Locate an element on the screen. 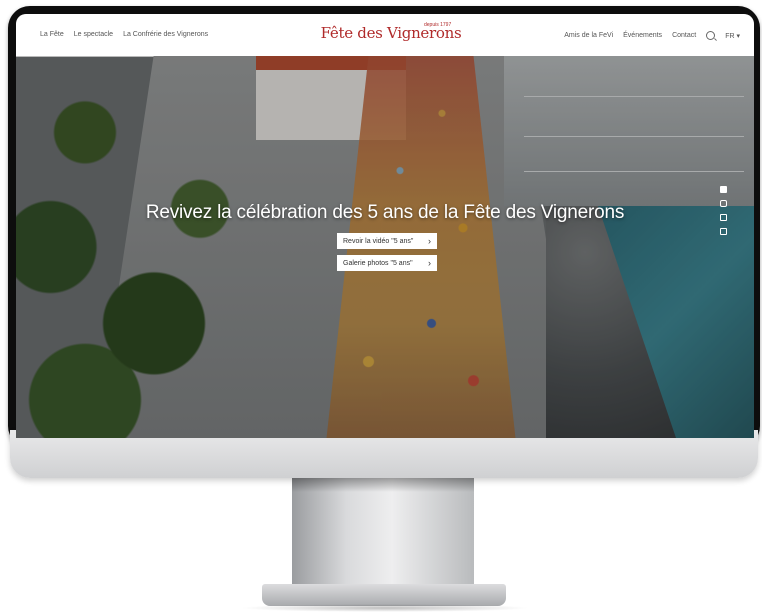 The height and width of the screenshot is (613, 762). site-logo: Fête des Vignerons depuis 1797 is located at coordinates (391, 32).